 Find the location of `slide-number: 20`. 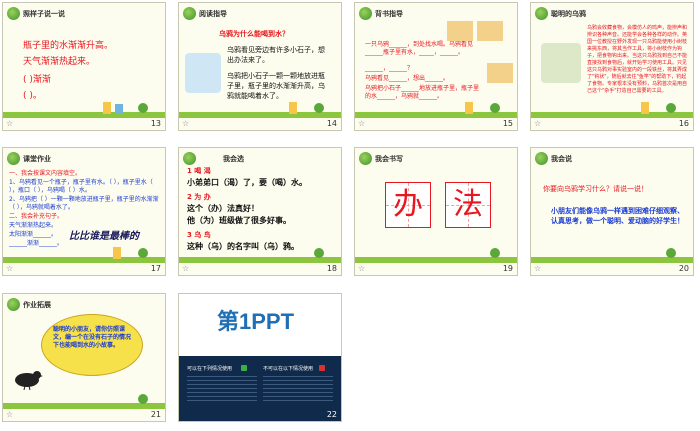

slide-number: 20 is located at coordinates (683, 268).